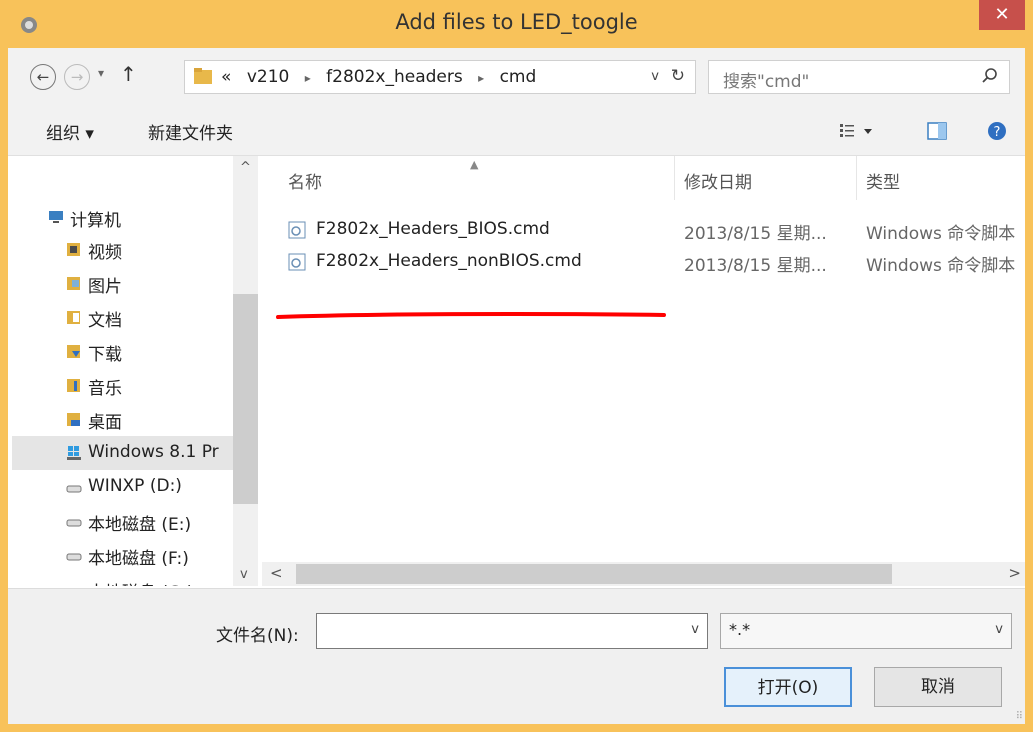 This screenshot has height=732, width=1033. Describe the element at coordinates (128, 74) in the screenshot. I see `up-button: ↑` at that location.